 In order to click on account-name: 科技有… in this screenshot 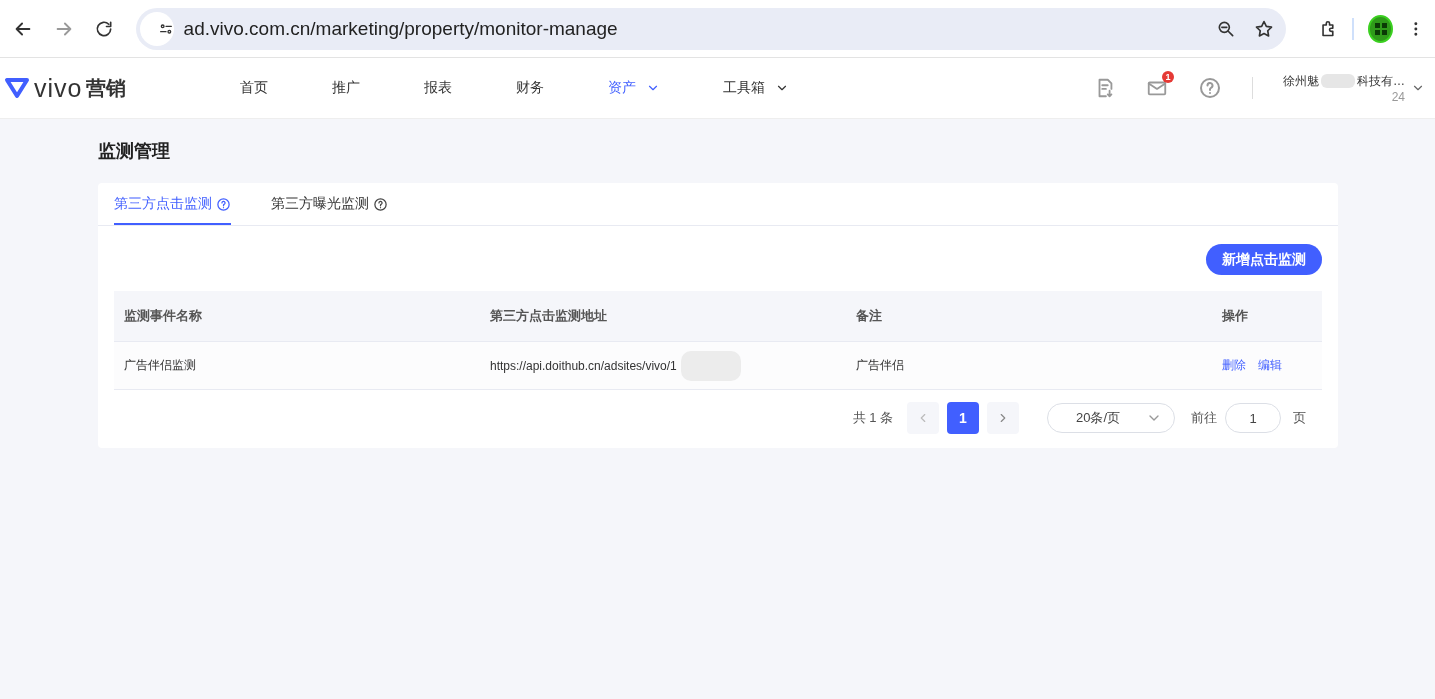, I will do `click(1381, 81)`.